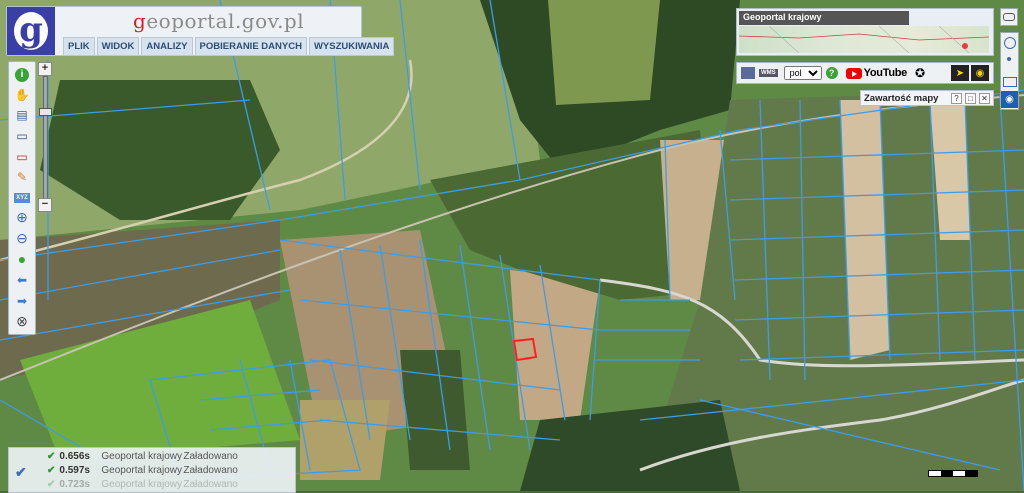  I want to click on field-darkgreen, so click(435, 410).